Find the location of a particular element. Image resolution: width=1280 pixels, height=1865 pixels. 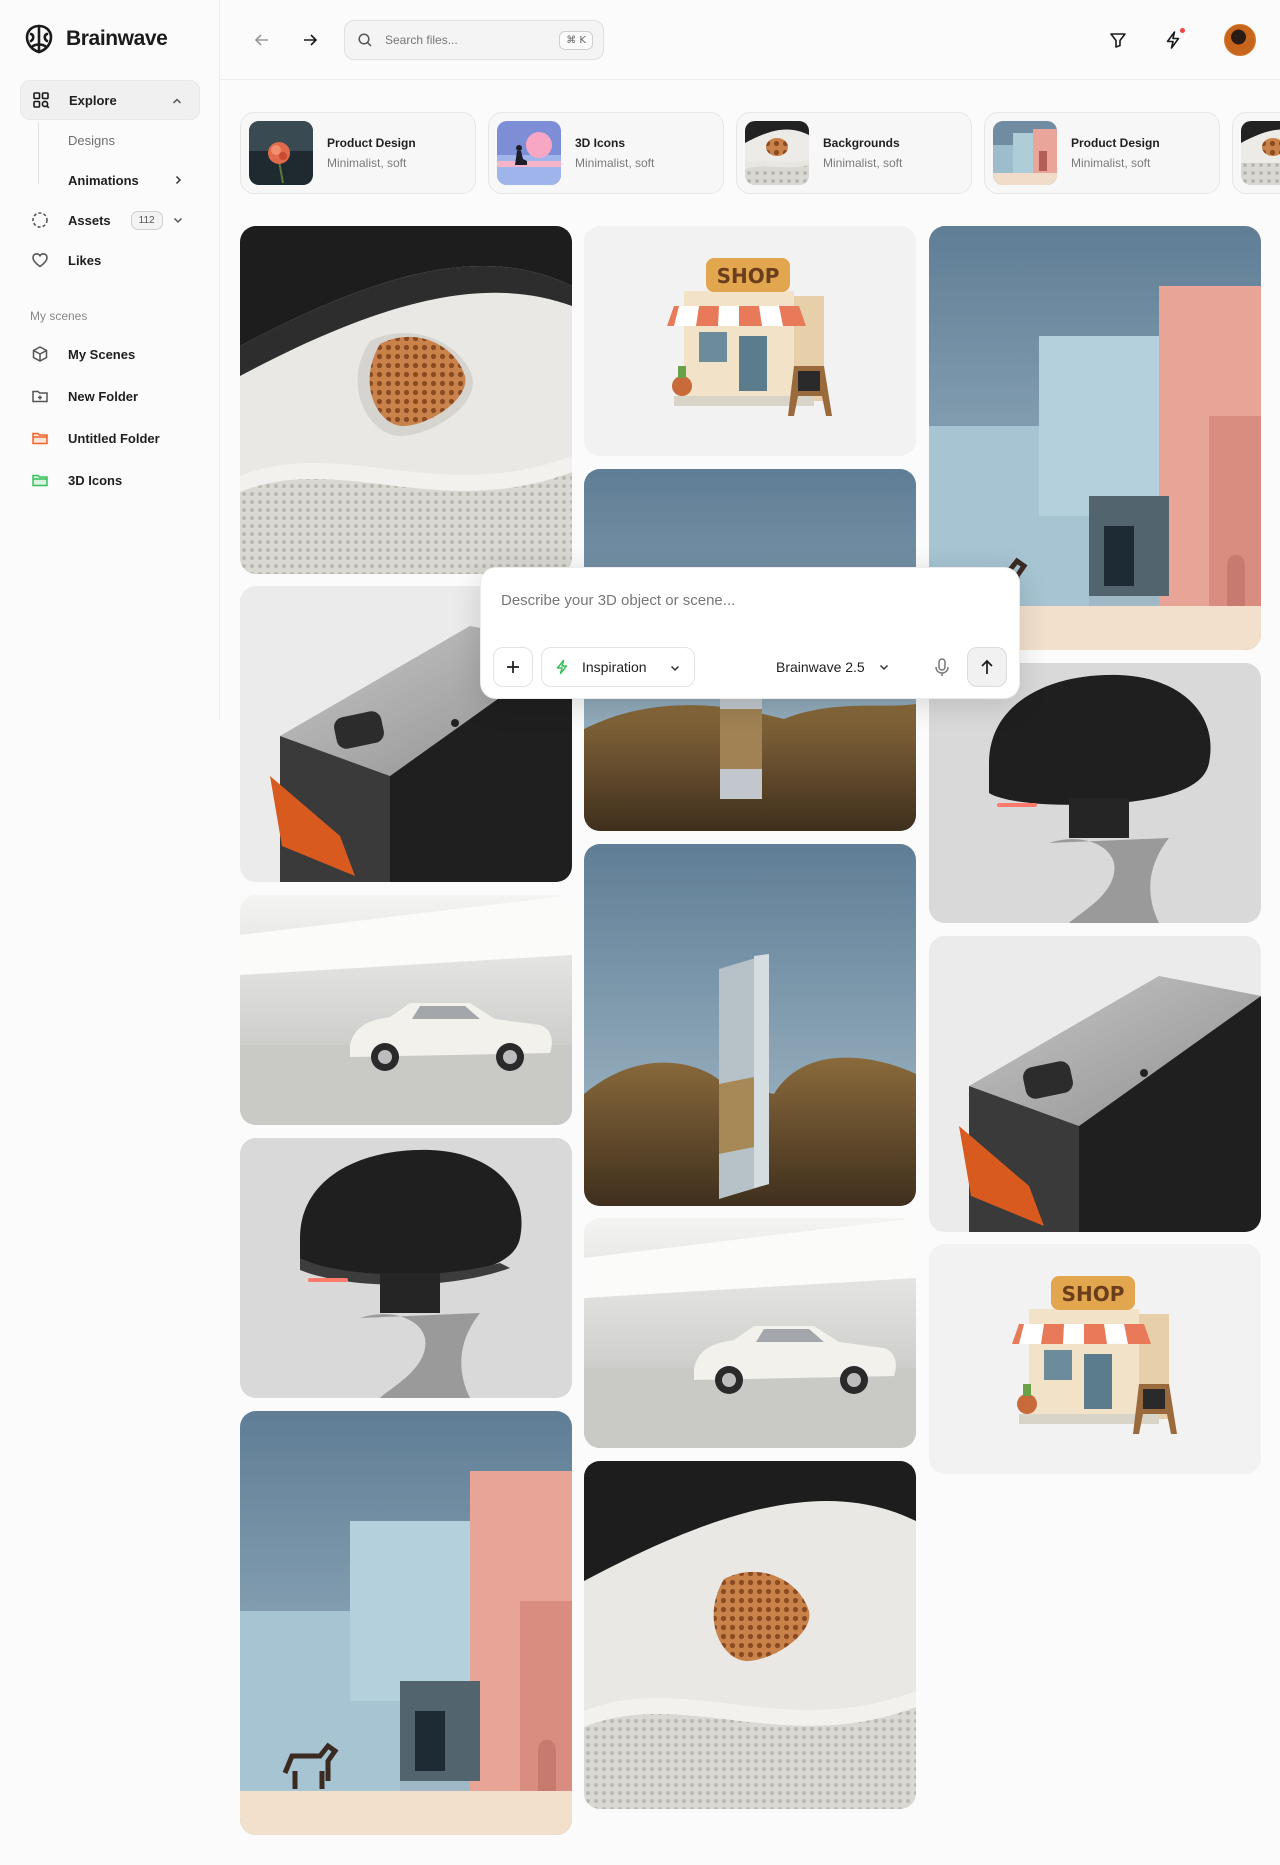

nav-designs: Designs is located at coordinates (110, 140).